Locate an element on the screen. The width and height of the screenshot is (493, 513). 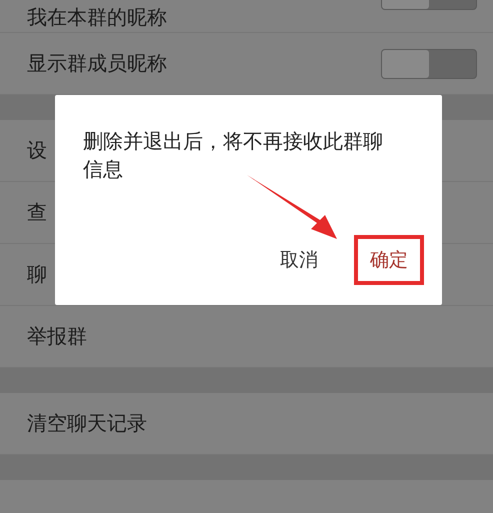
toggle-switch is located at coordinates (429, 63).